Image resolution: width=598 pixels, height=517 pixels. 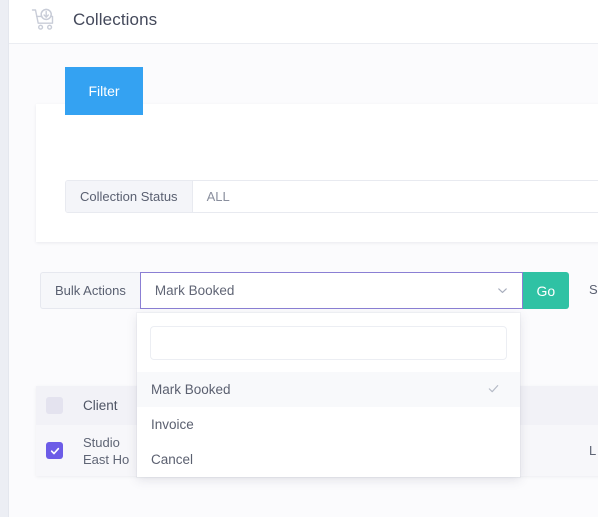 I want to click on sidebar-strip, so click(x=4, y=258).